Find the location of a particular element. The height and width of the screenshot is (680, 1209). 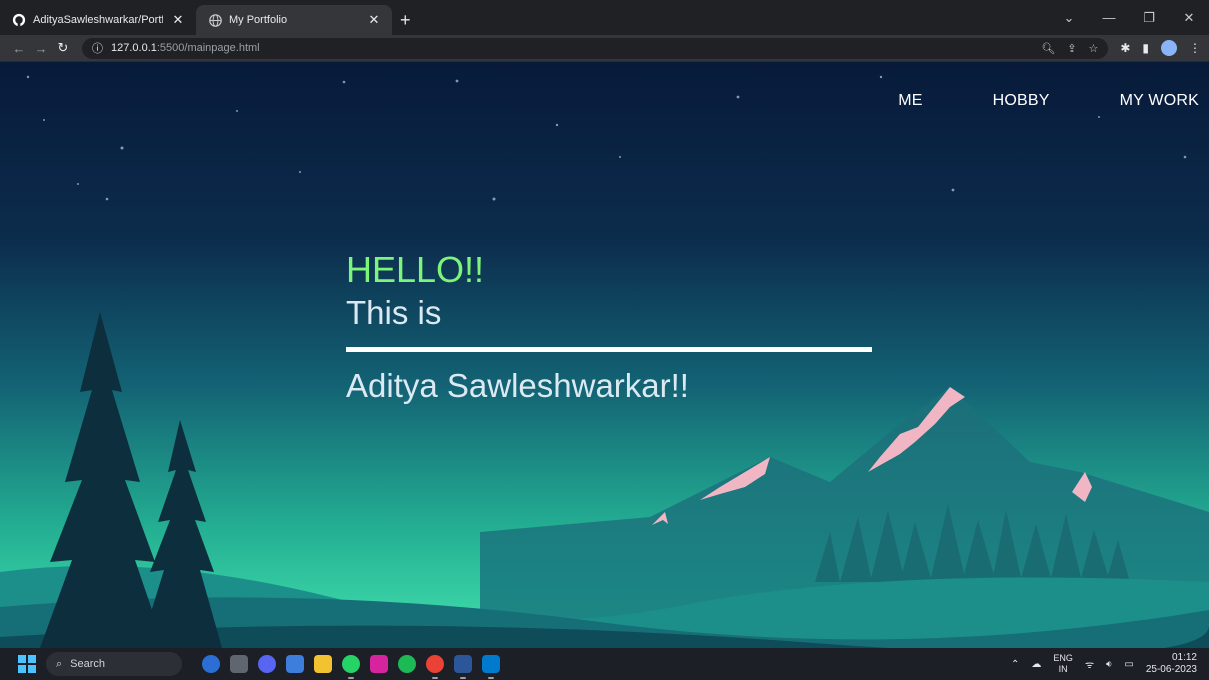

menu-kebab-icon: ⋮ is located at coordinates (1195, 48).